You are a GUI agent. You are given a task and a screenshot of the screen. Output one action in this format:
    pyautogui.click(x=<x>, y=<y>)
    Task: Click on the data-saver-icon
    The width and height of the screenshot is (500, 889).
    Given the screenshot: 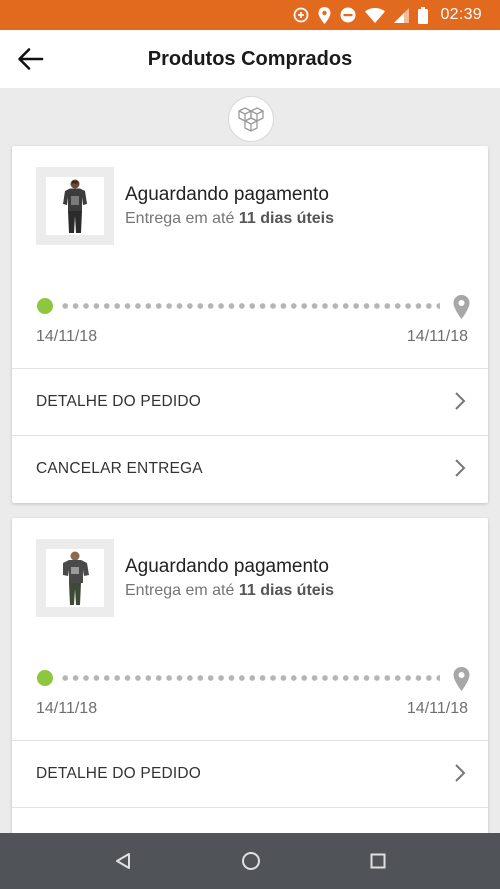 What is the action you would take?
    pyautogui.click(x=301, y=15)
    